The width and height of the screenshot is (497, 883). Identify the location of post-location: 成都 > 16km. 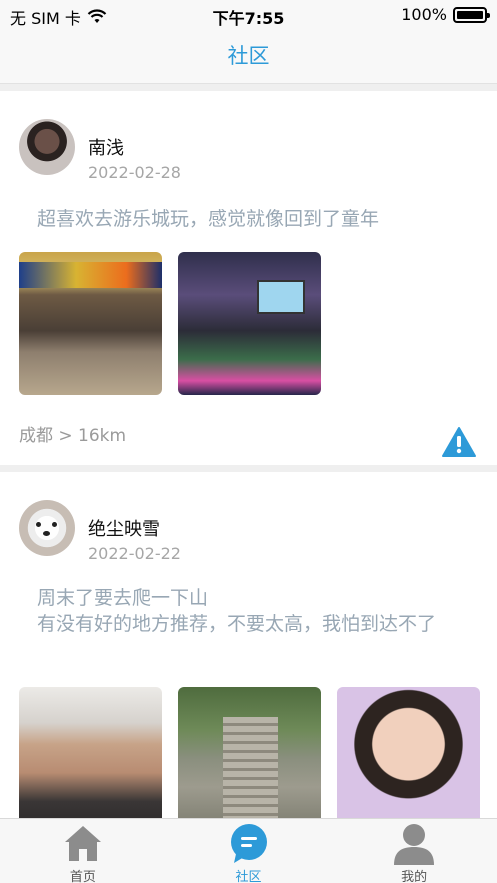
(73, 436).